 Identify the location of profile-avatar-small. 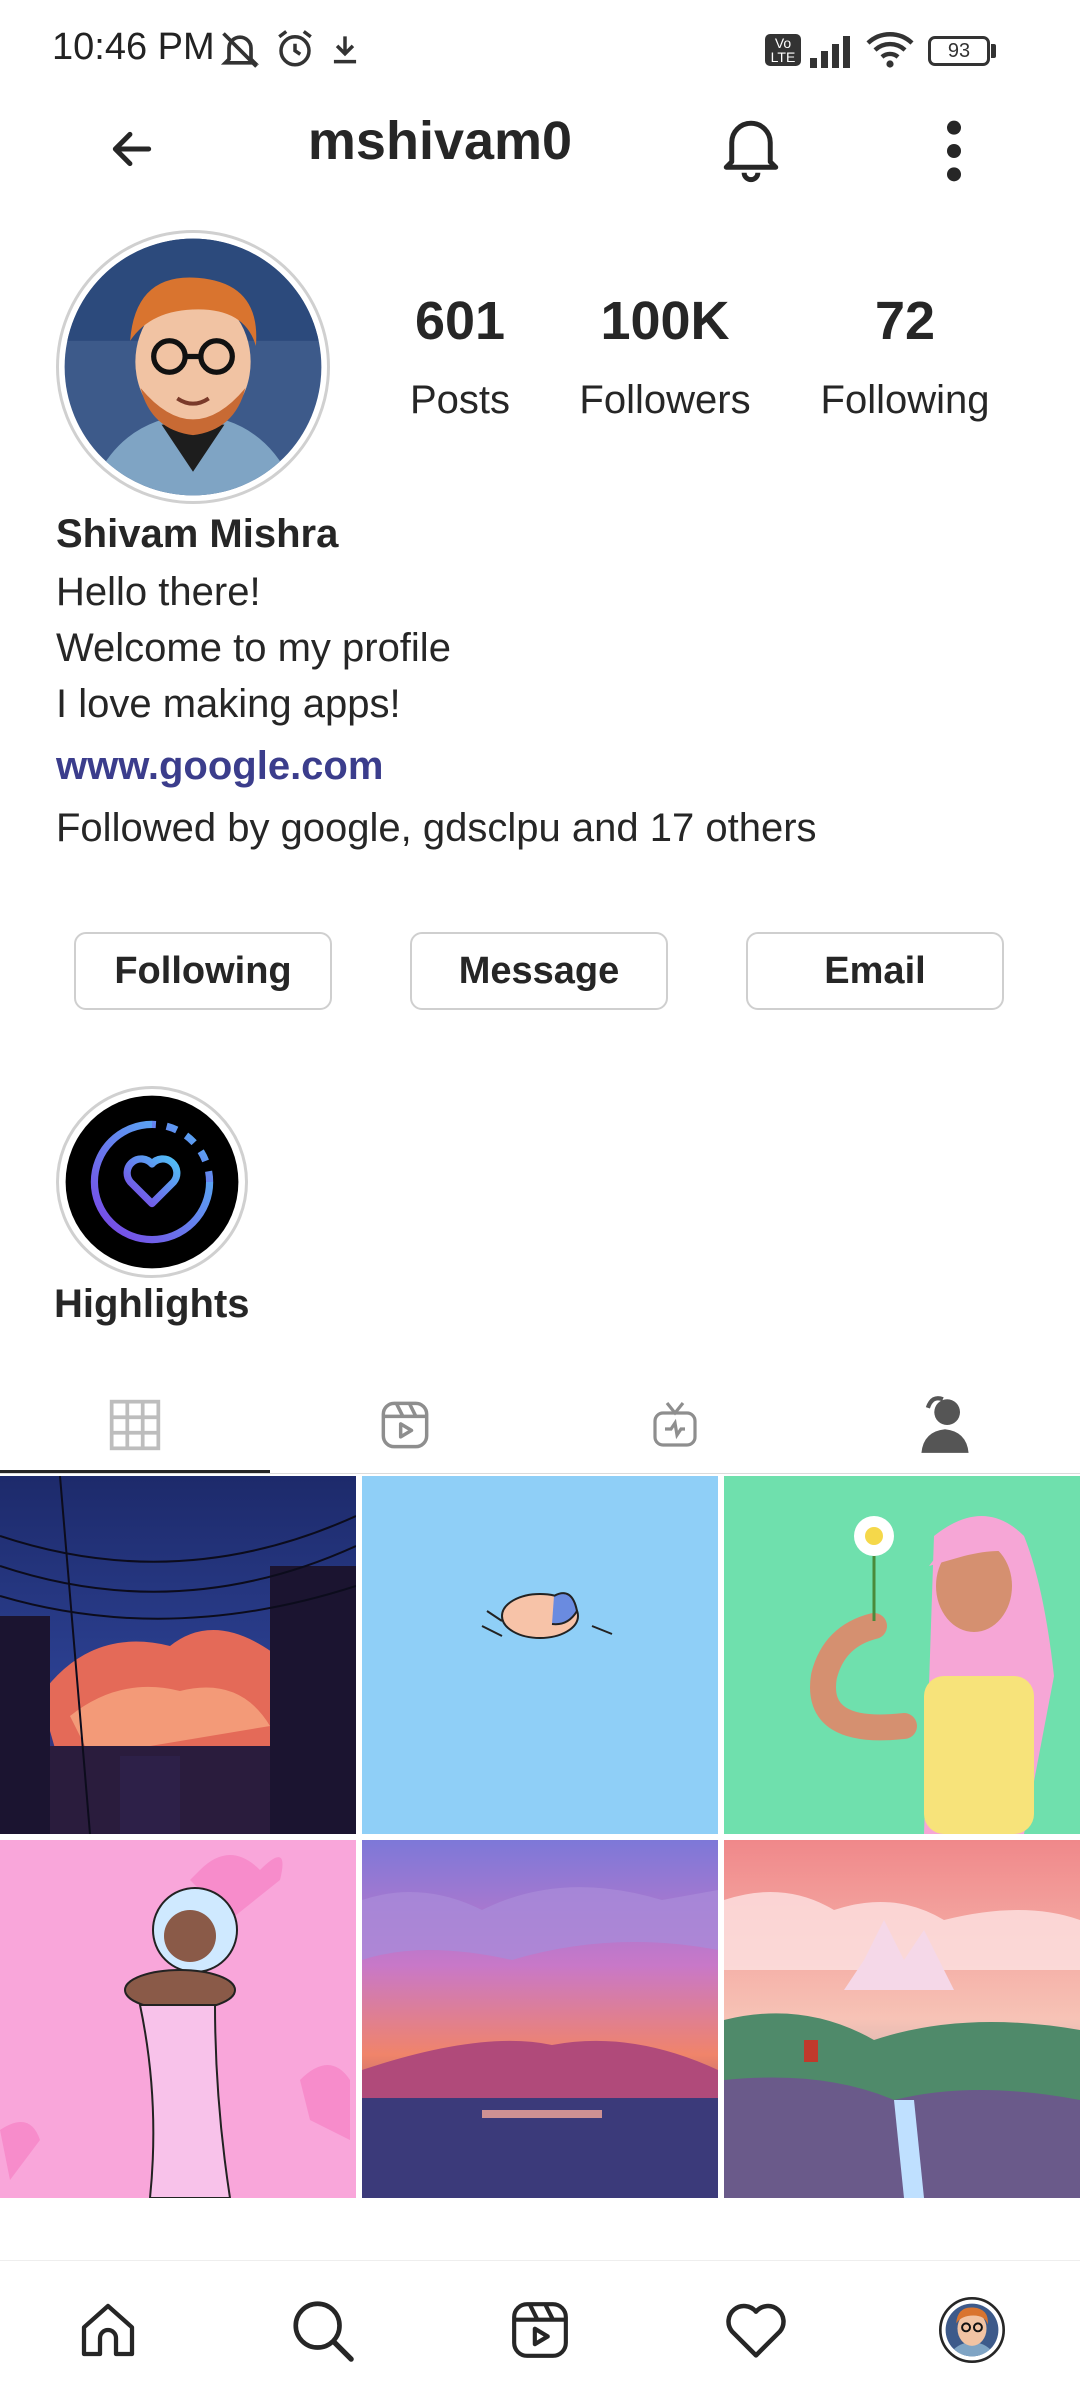
(972, 2330).